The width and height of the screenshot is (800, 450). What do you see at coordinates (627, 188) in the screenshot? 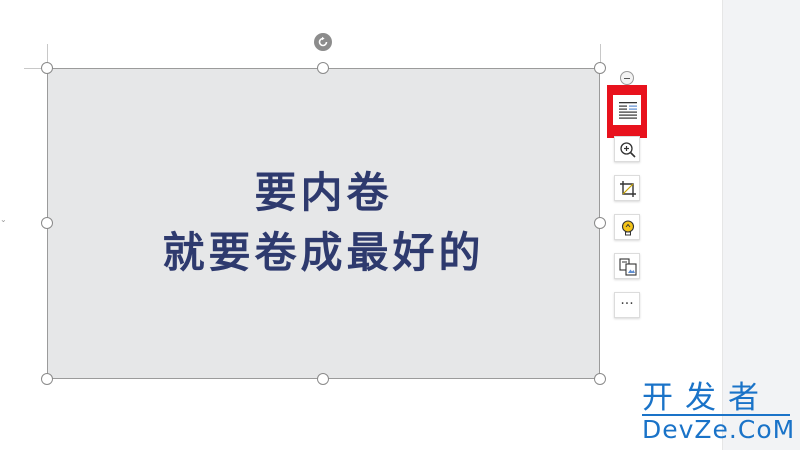
I see `crop-button` at bounding box center [627, 188].